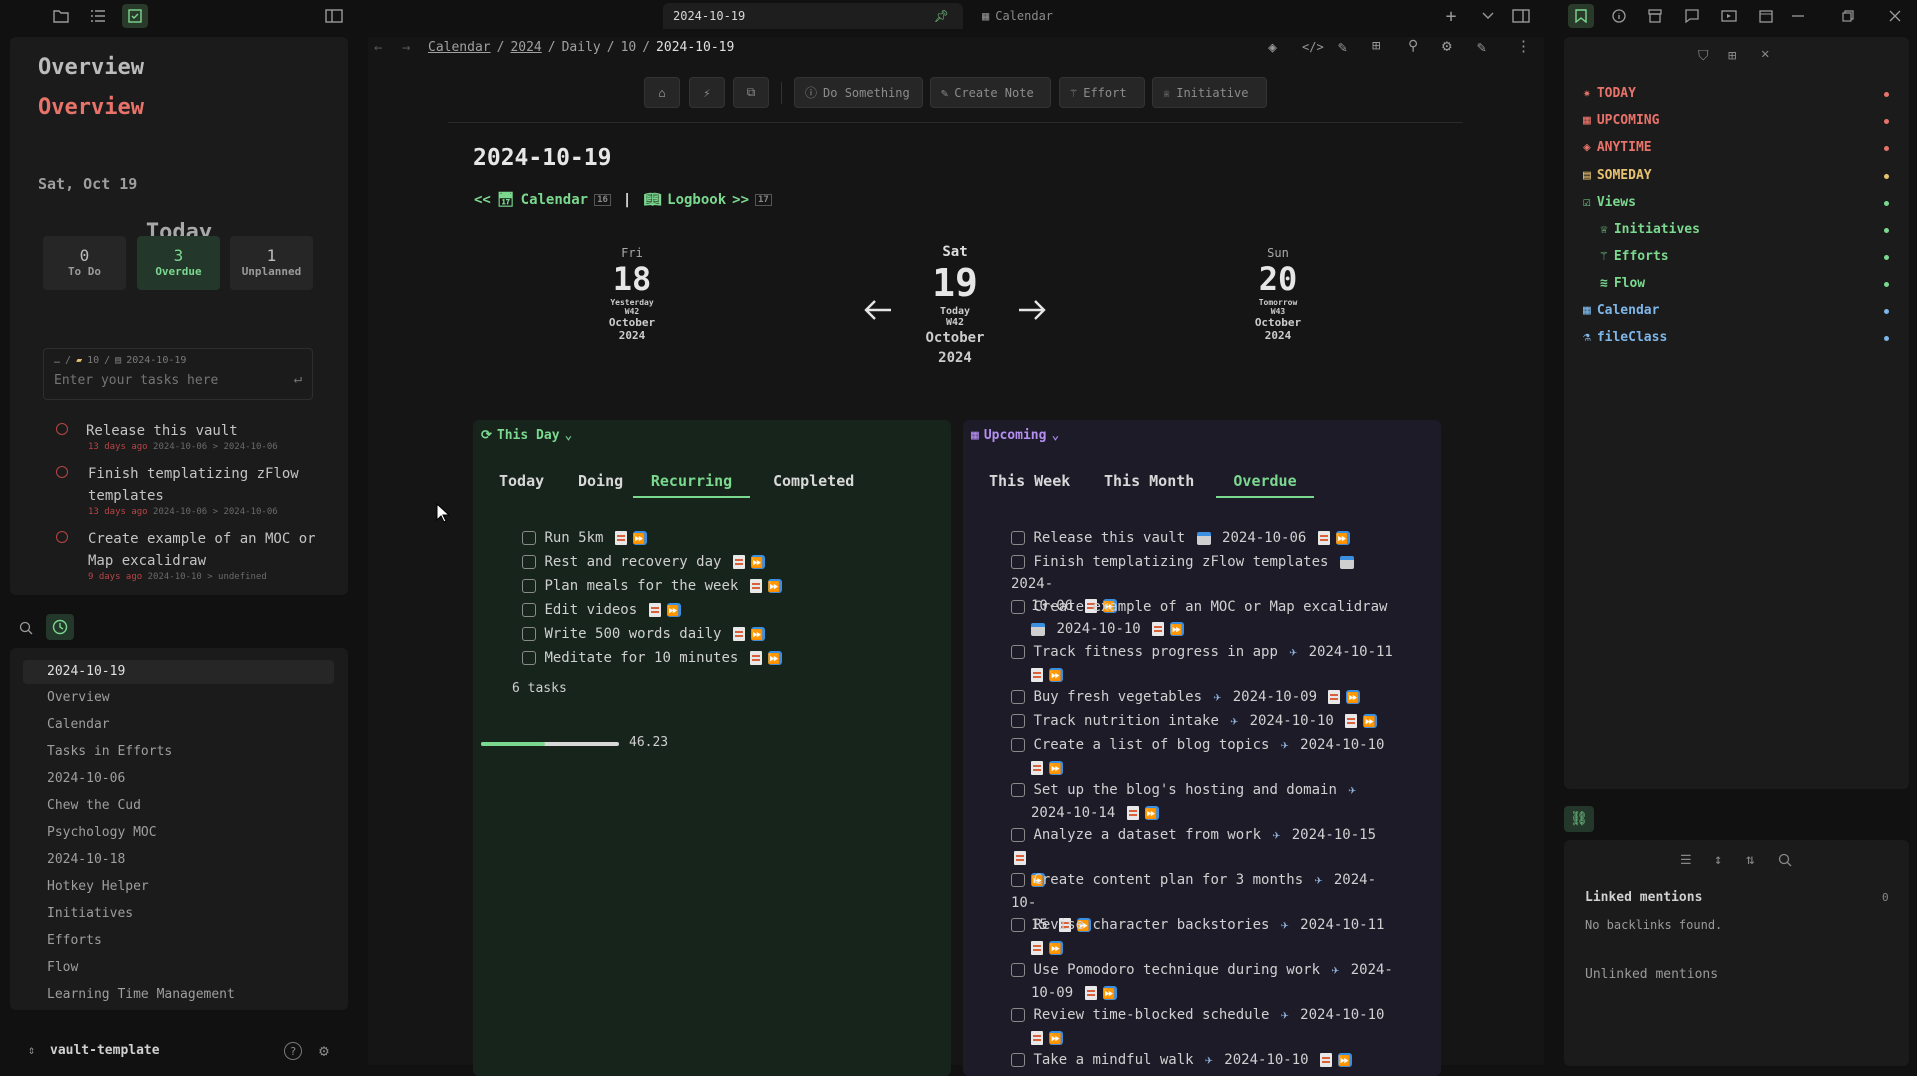  Describe the element at coordinates (1015, 435) in the screenshot. I see `upcoming-dropdown: ▦ Upcoming ⌄` at that location.